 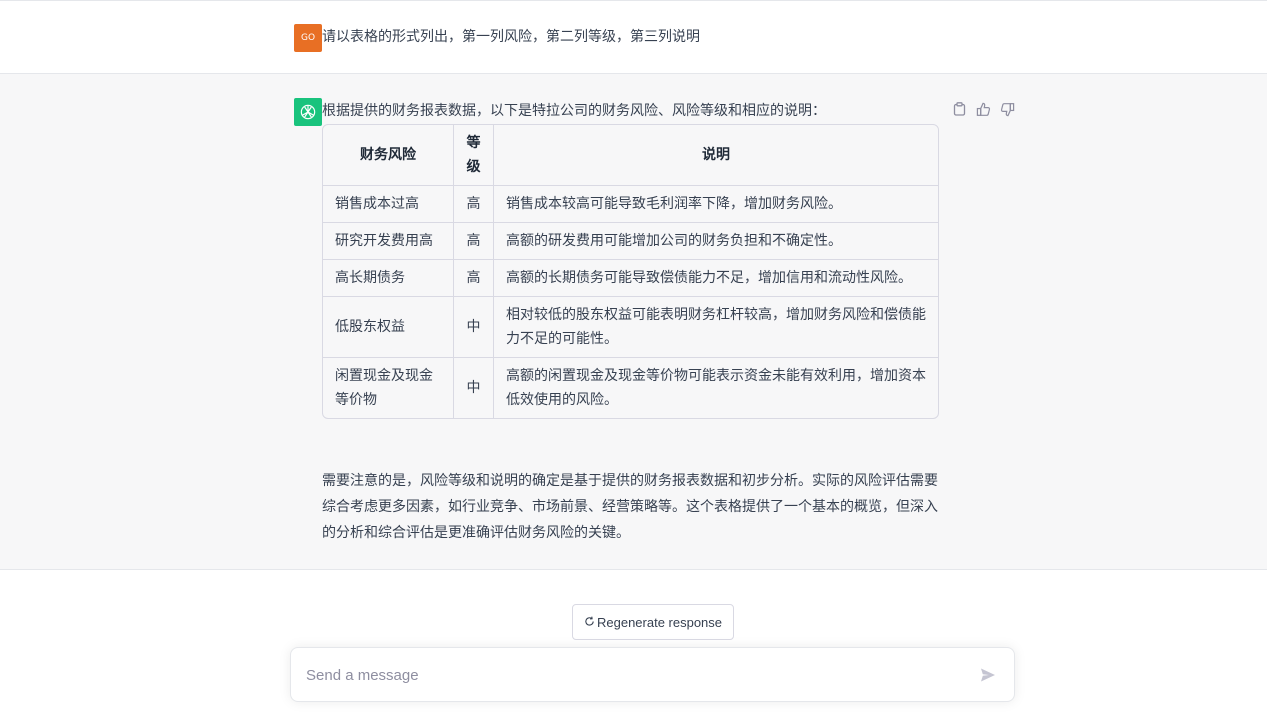 What do you see at coordinates (474, 155) in the screenshot?
I see `header-level: 等级` at bounding box center [474, 155].